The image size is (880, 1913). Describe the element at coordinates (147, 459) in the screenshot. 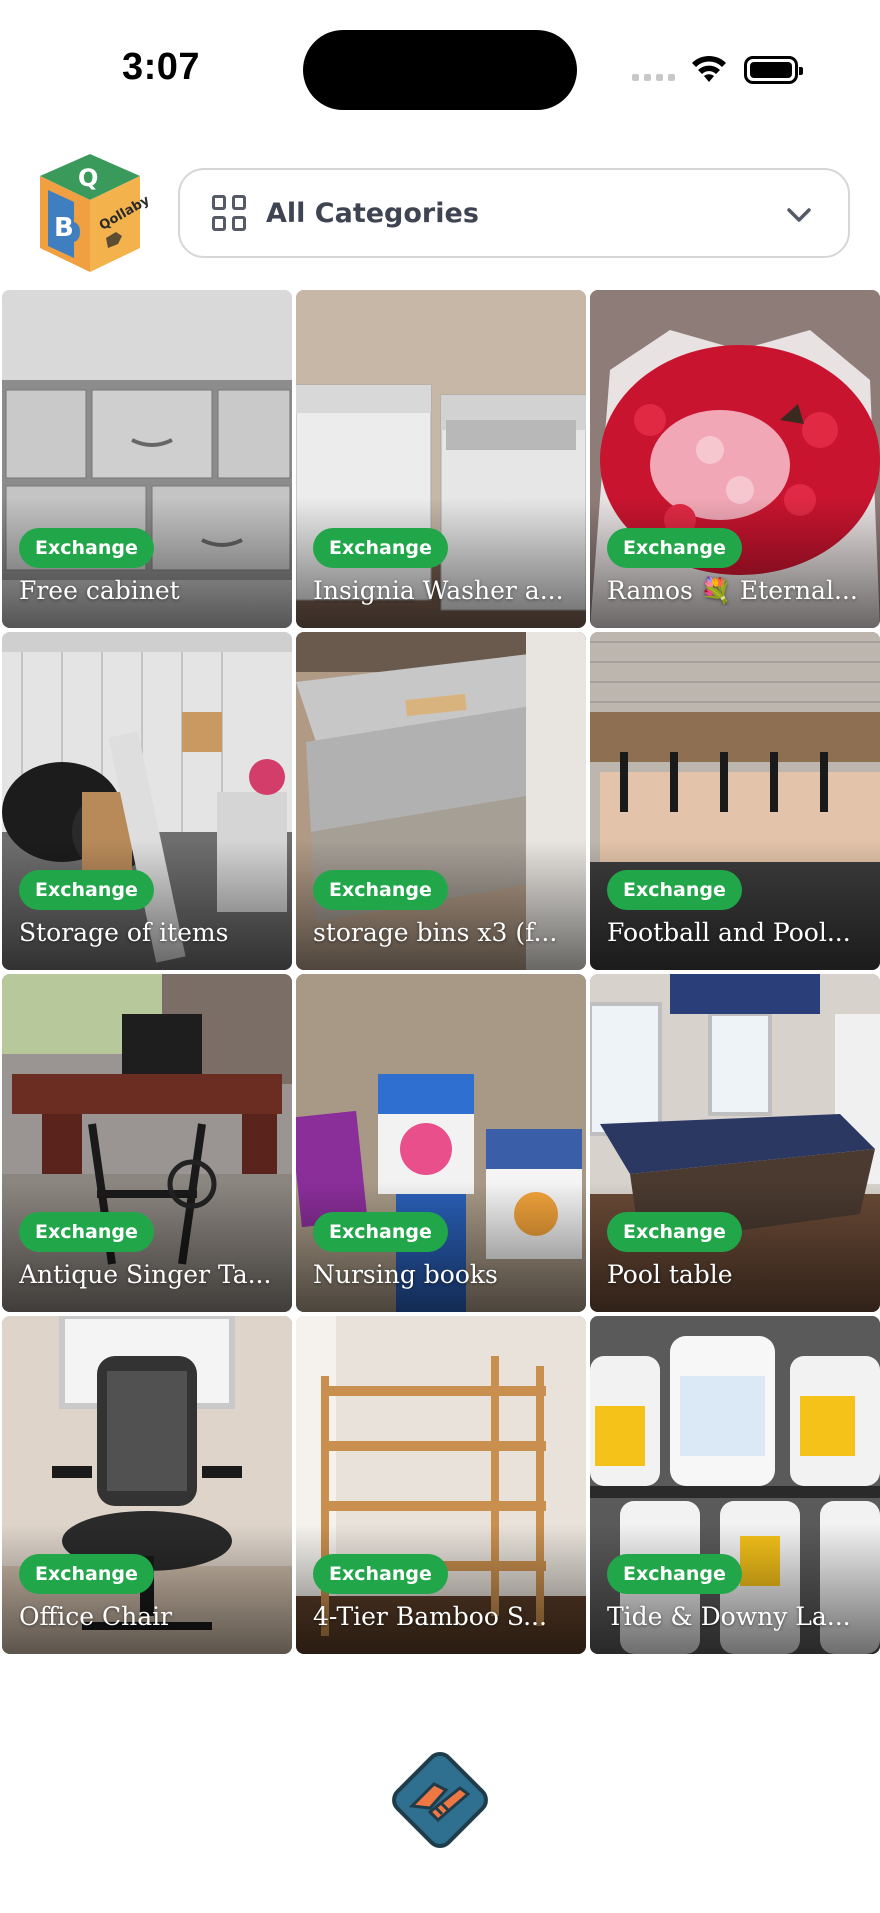

I see `listing-card: Exchange Free cabinet` at that location.